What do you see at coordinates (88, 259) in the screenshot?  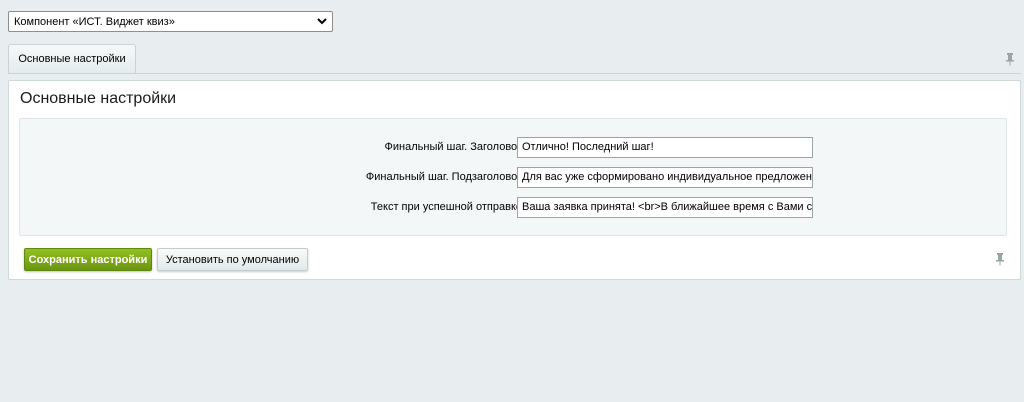 I see `save-settings-button: Сохранить настройки` at bounding box center [88, 259].